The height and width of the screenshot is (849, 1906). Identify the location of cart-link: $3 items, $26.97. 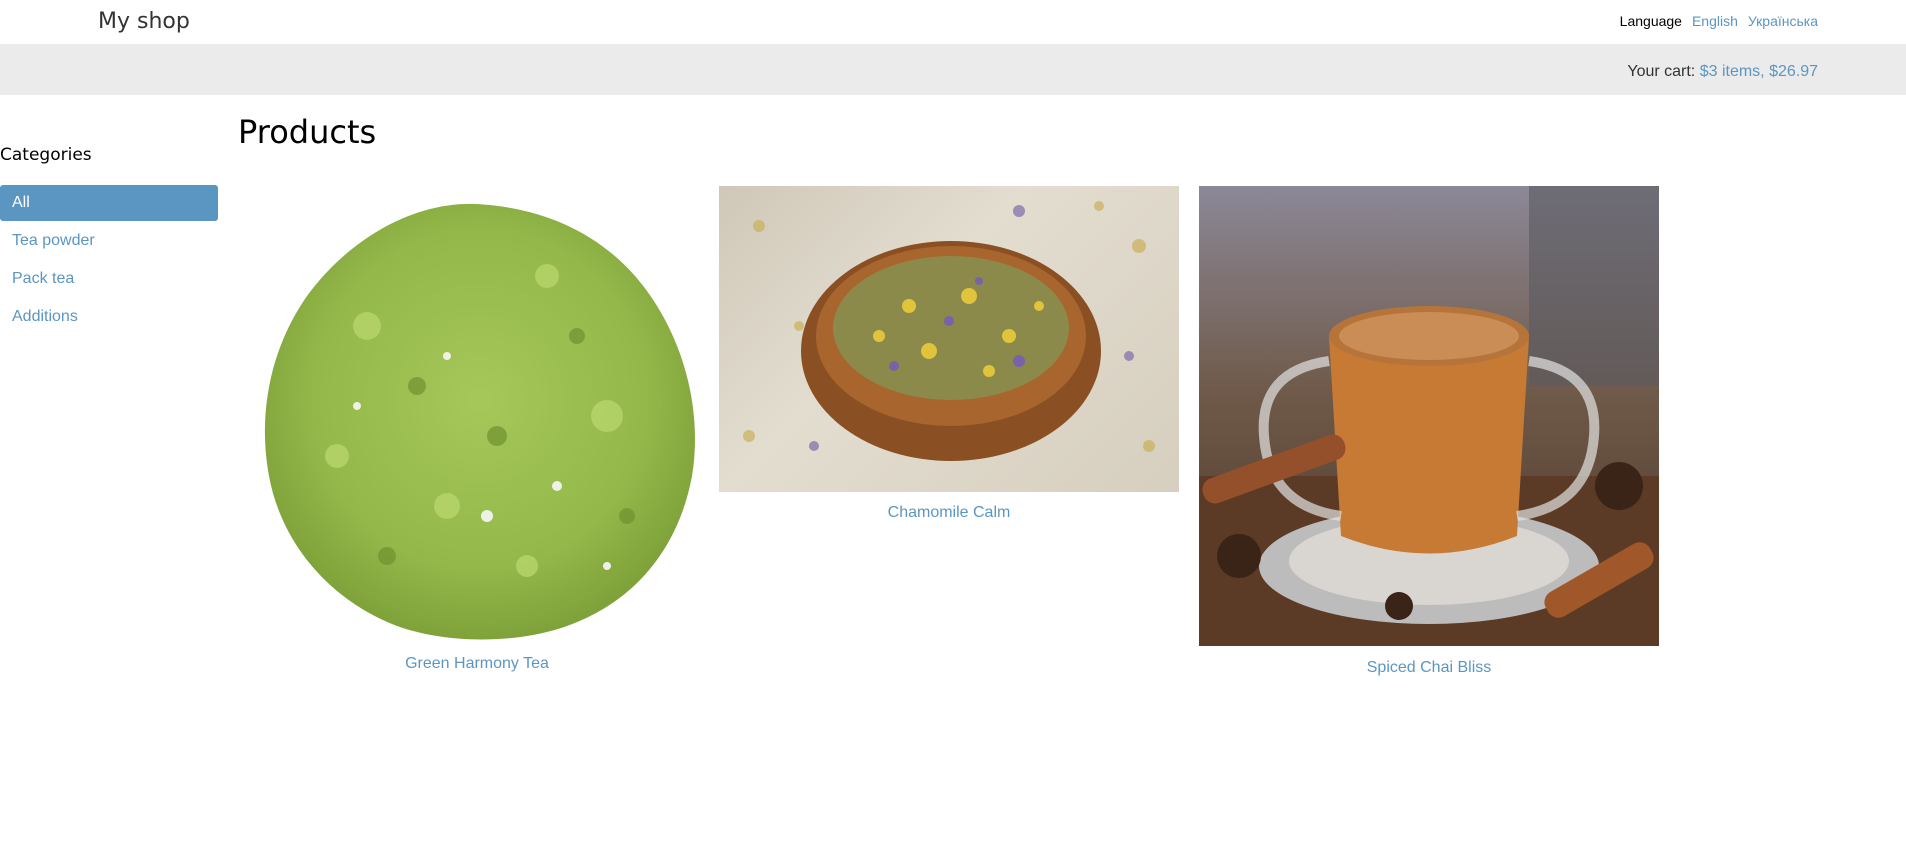
(1759, 71).